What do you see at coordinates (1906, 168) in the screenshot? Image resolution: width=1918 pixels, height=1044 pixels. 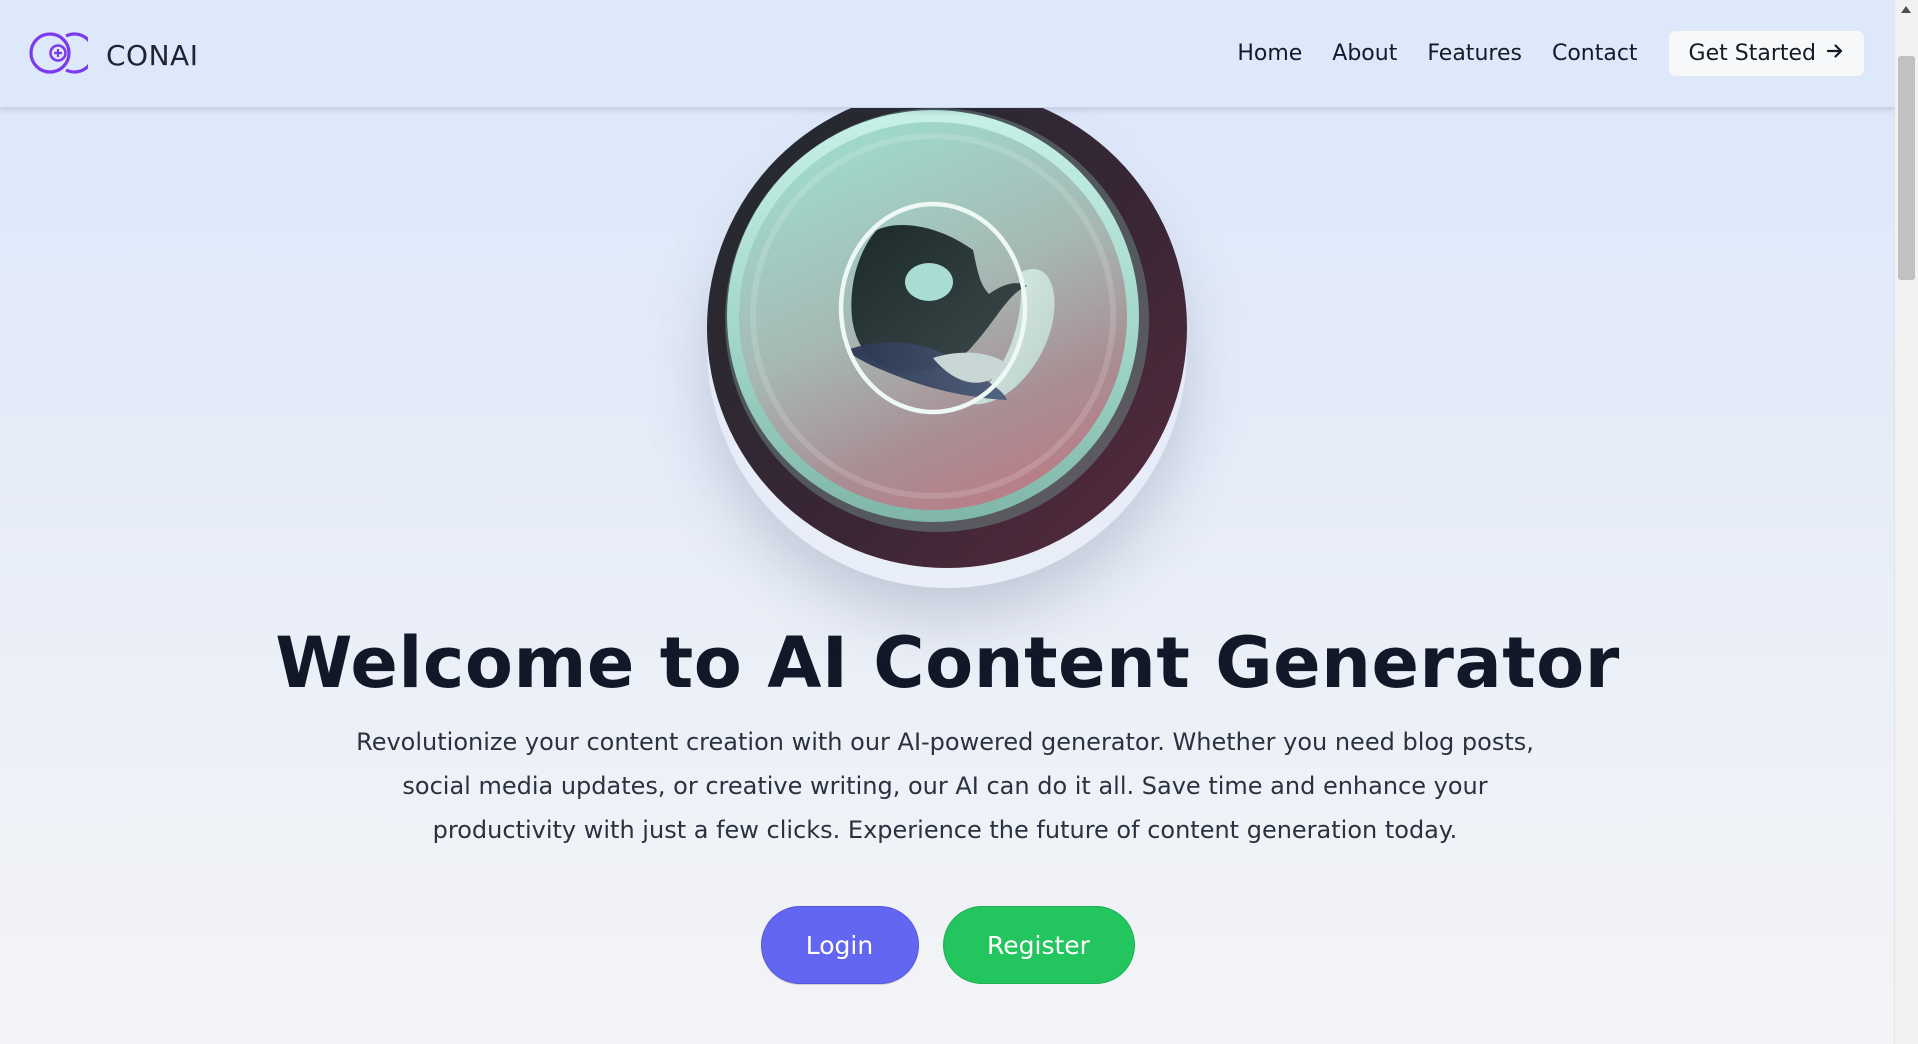 I see `scrollbar-thumb` at bounding box center [1906, 168].